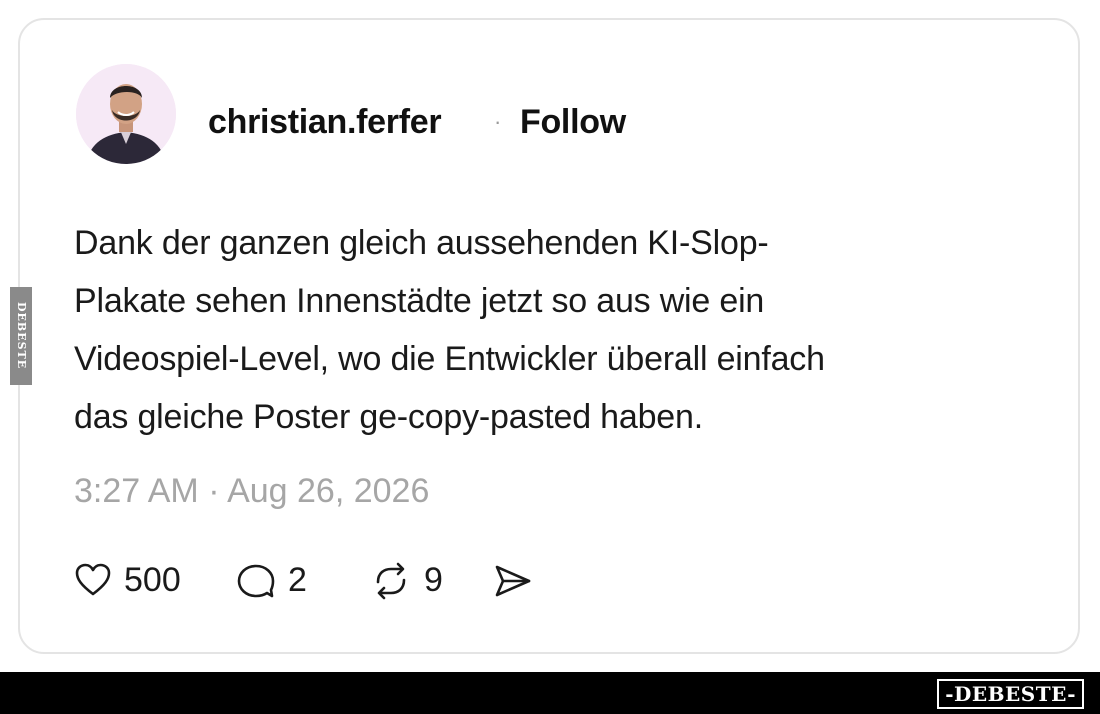 This screenshot has width=1100, height=714. Describe the element at coordinates (391, 581) in the screenshot. I see `repost-icon` at that location.